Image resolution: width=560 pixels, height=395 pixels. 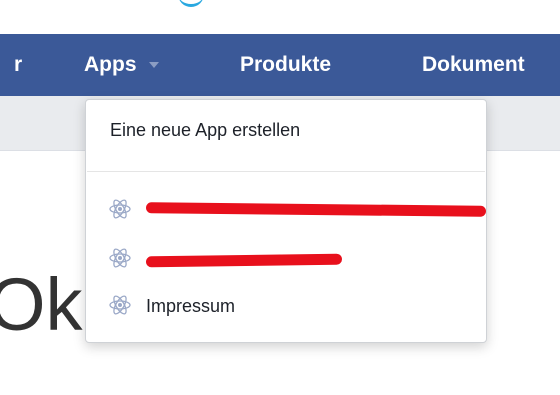 I want to click on logo-arc, so click(x=191, y=3).